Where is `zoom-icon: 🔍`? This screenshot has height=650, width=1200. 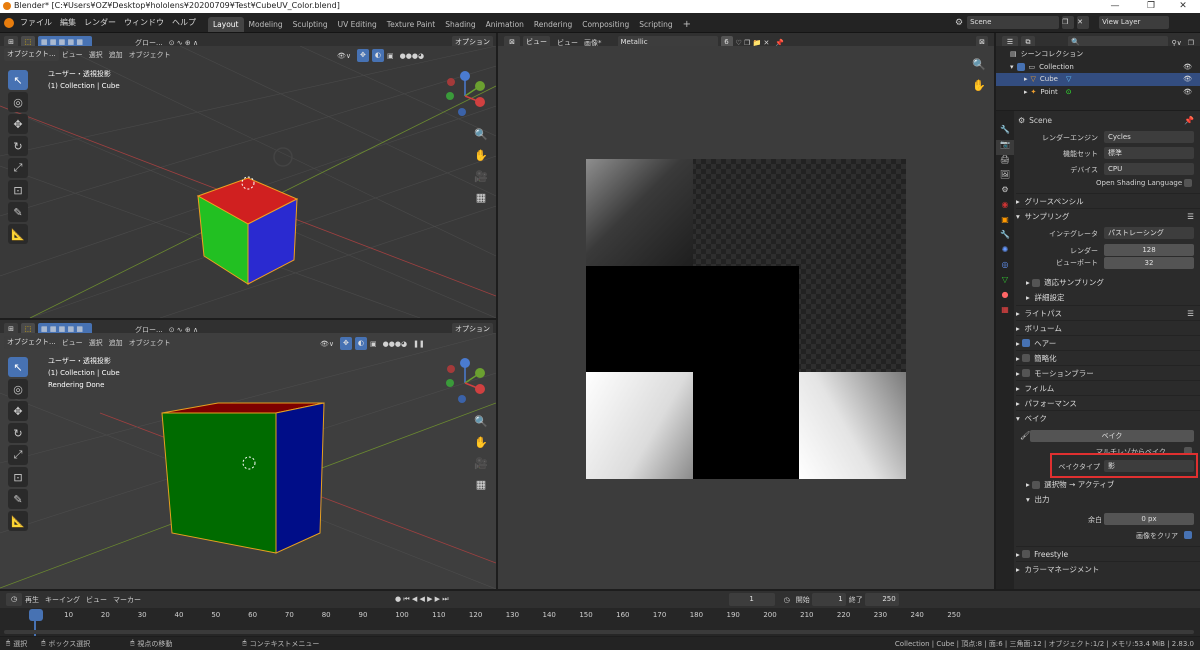
zoom-icon: 🔍 is located at coordinates (481, 135).